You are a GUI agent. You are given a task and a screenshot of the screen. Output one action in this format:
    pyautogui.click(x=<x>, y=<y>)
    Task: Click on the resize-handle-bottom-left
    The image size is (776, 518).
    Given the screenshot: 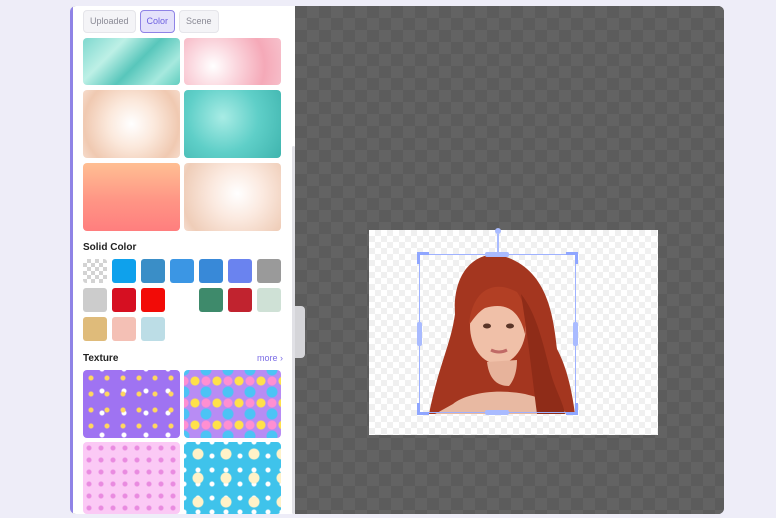 What is the action you would take?
    pyautogui.click(x=423, y=409)
    